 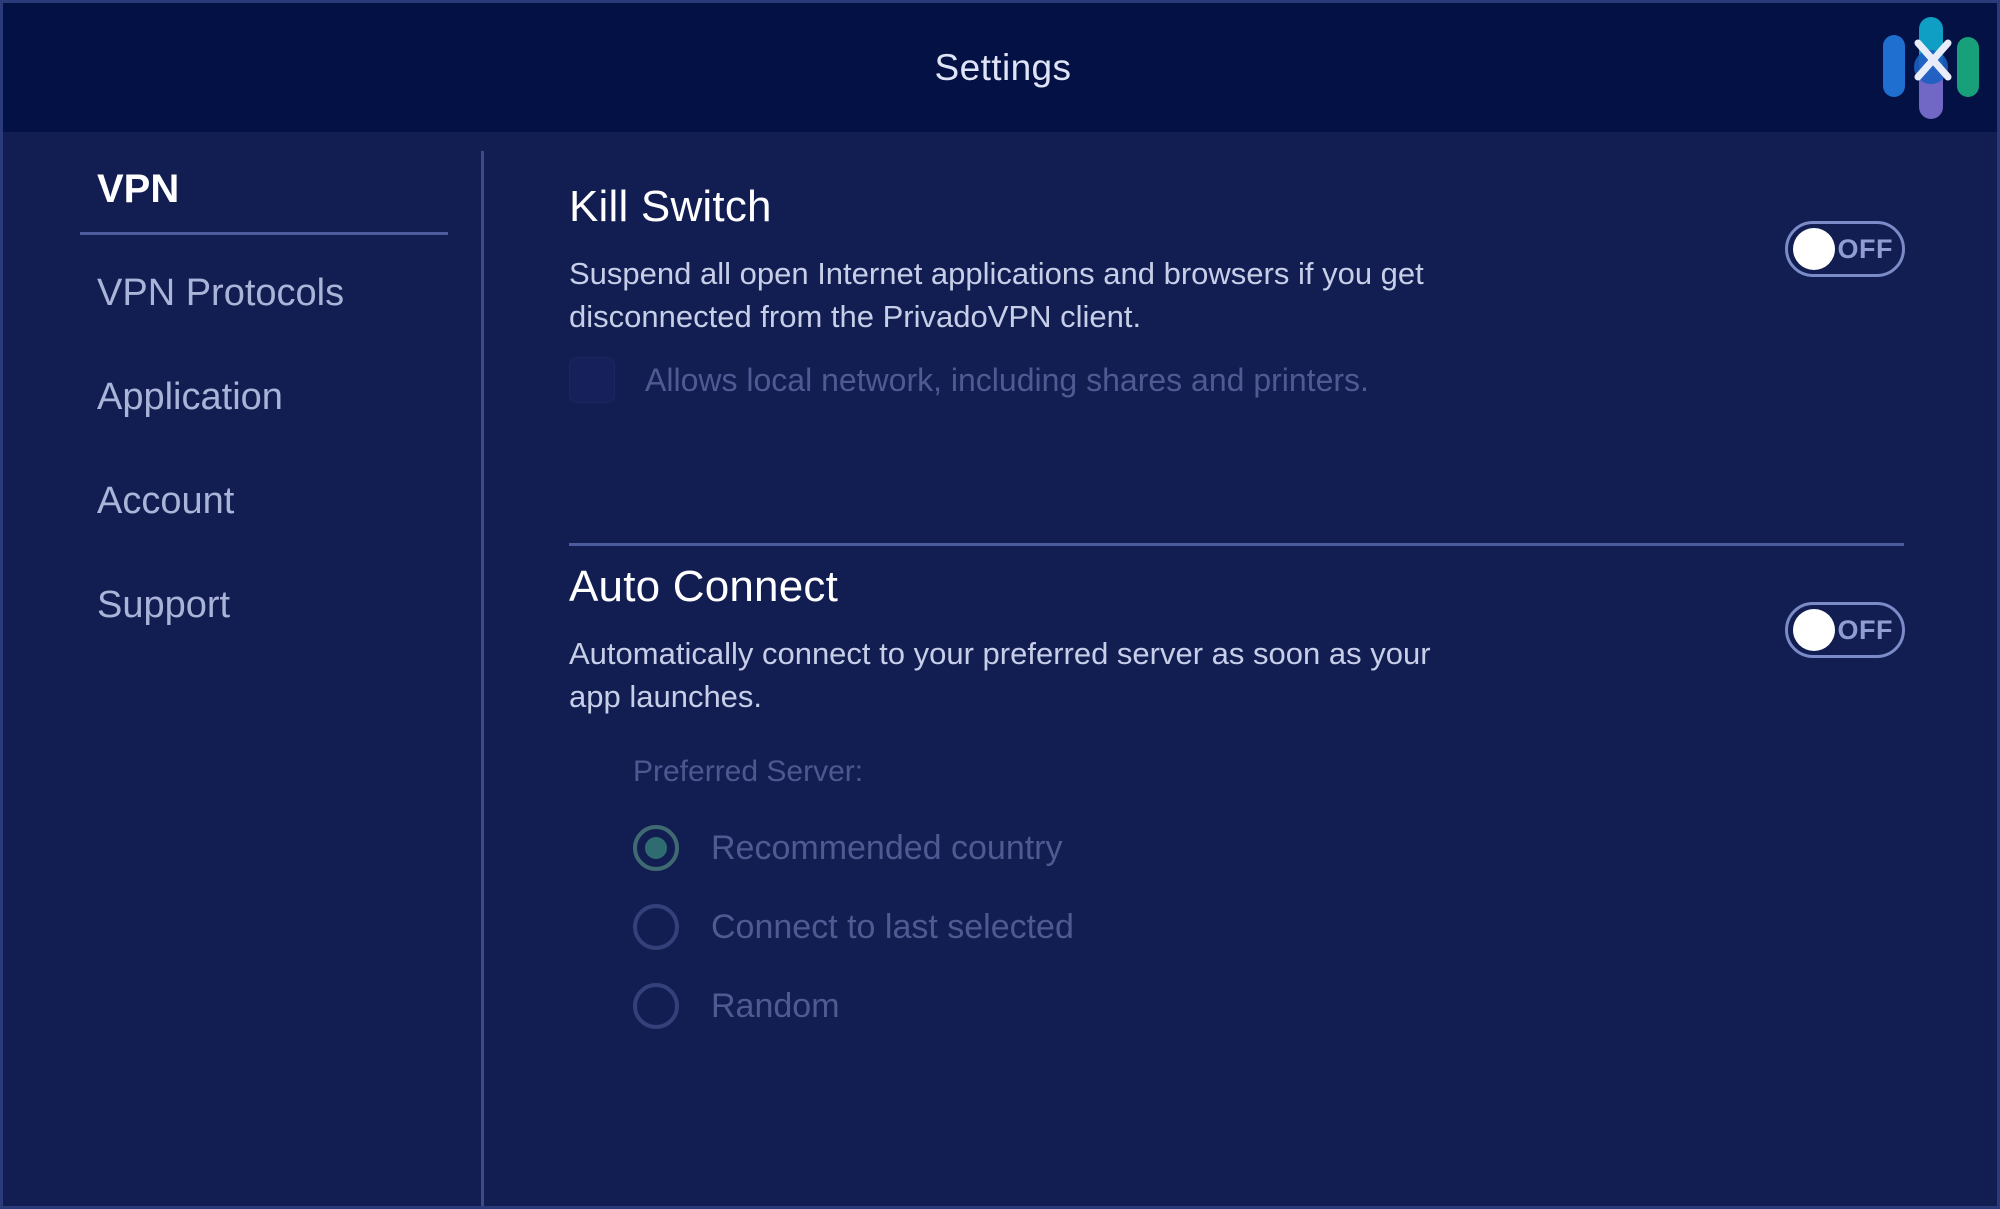 I want to click on title-bar: Settings, so click(x=1000, y=67).